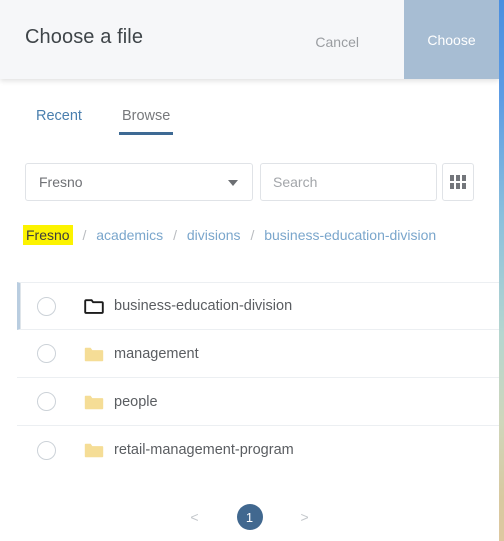 The width and height of the screenshot is (504, 541). Describe the element at coordinates (105, 121) in the screenshot. I see `tab-bar: Recent Browse` at that location.